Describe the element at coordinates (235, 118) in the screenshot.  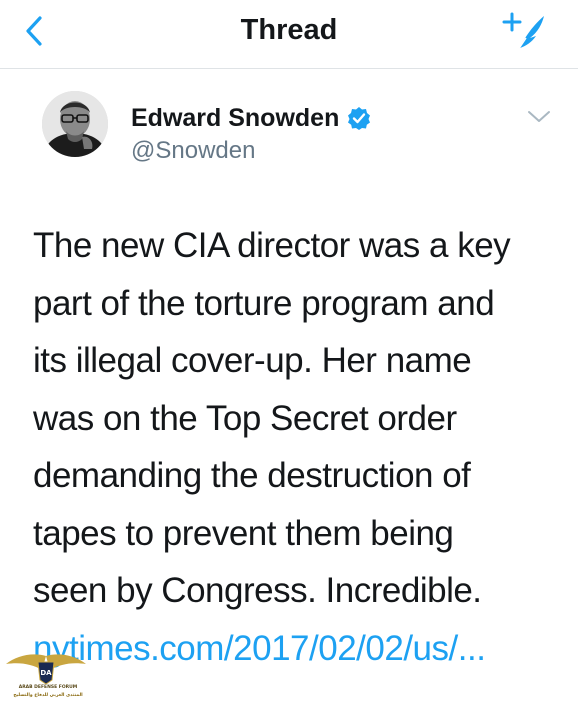
I see `author-name-label: Edward Snowden` at that location.